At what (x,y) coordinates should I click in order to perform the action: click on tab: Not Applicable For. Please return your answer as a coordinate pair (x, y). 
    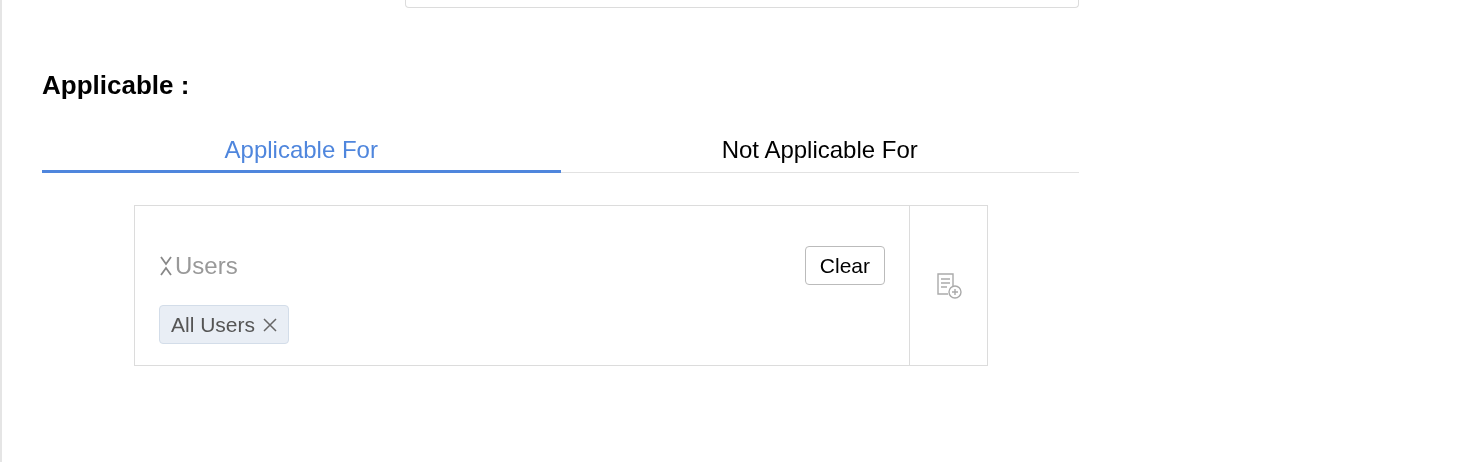
    Looking at the image, I should click on (819, 151).